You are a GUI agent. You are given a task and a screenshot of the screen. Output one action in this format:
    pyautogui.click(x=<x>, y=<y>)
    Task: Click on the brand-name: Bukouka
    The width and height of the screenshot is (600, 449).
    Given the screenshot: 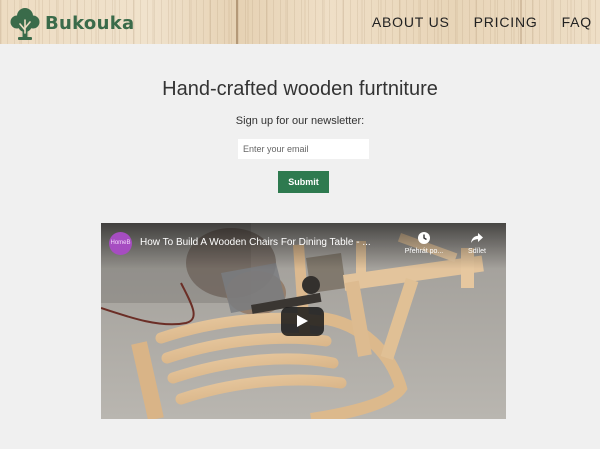 What is the action you would take?
    pyautogui.click(x=90, y=23)
    